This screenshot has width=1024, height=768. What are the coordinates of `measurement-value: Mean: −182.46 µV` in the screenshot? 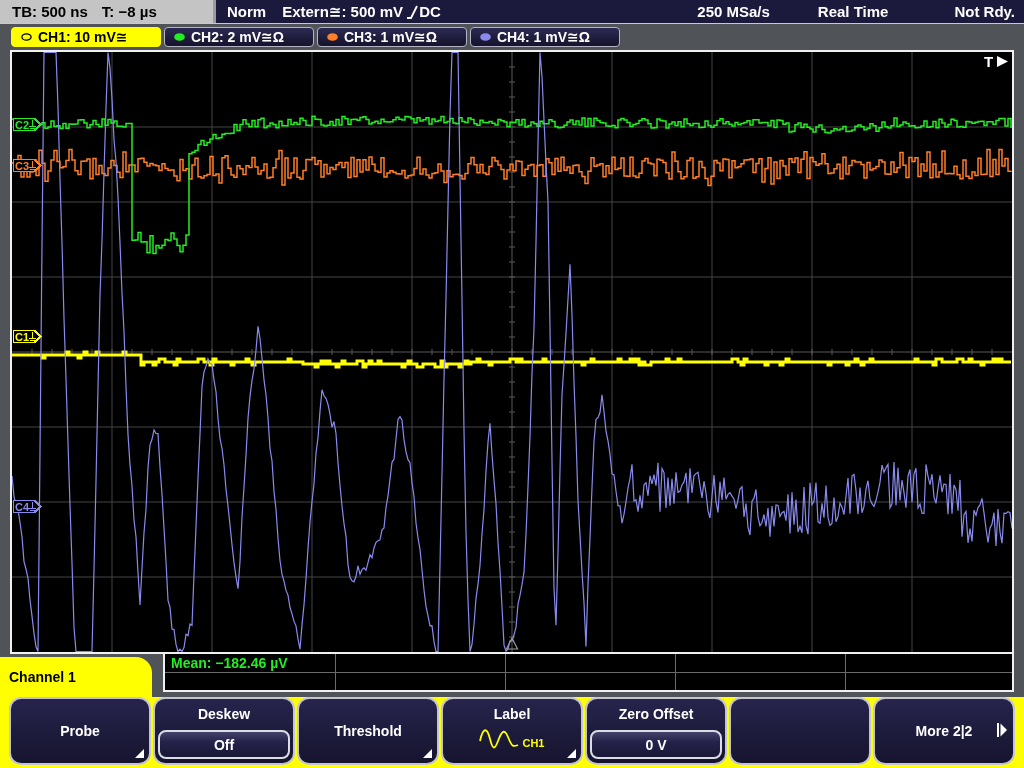 It's located at (229, 663).